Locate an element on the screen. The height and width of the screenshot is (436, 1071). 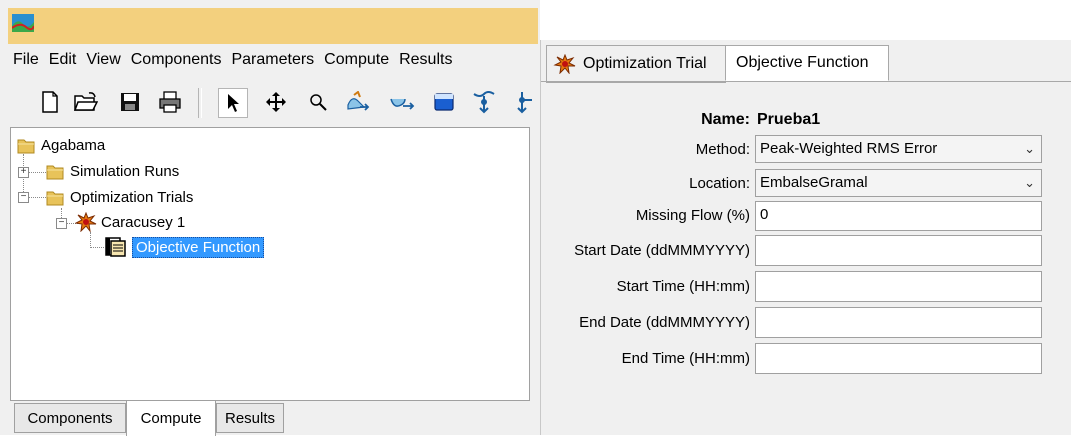
open-folder-icon is located at coordinates (86, 102).